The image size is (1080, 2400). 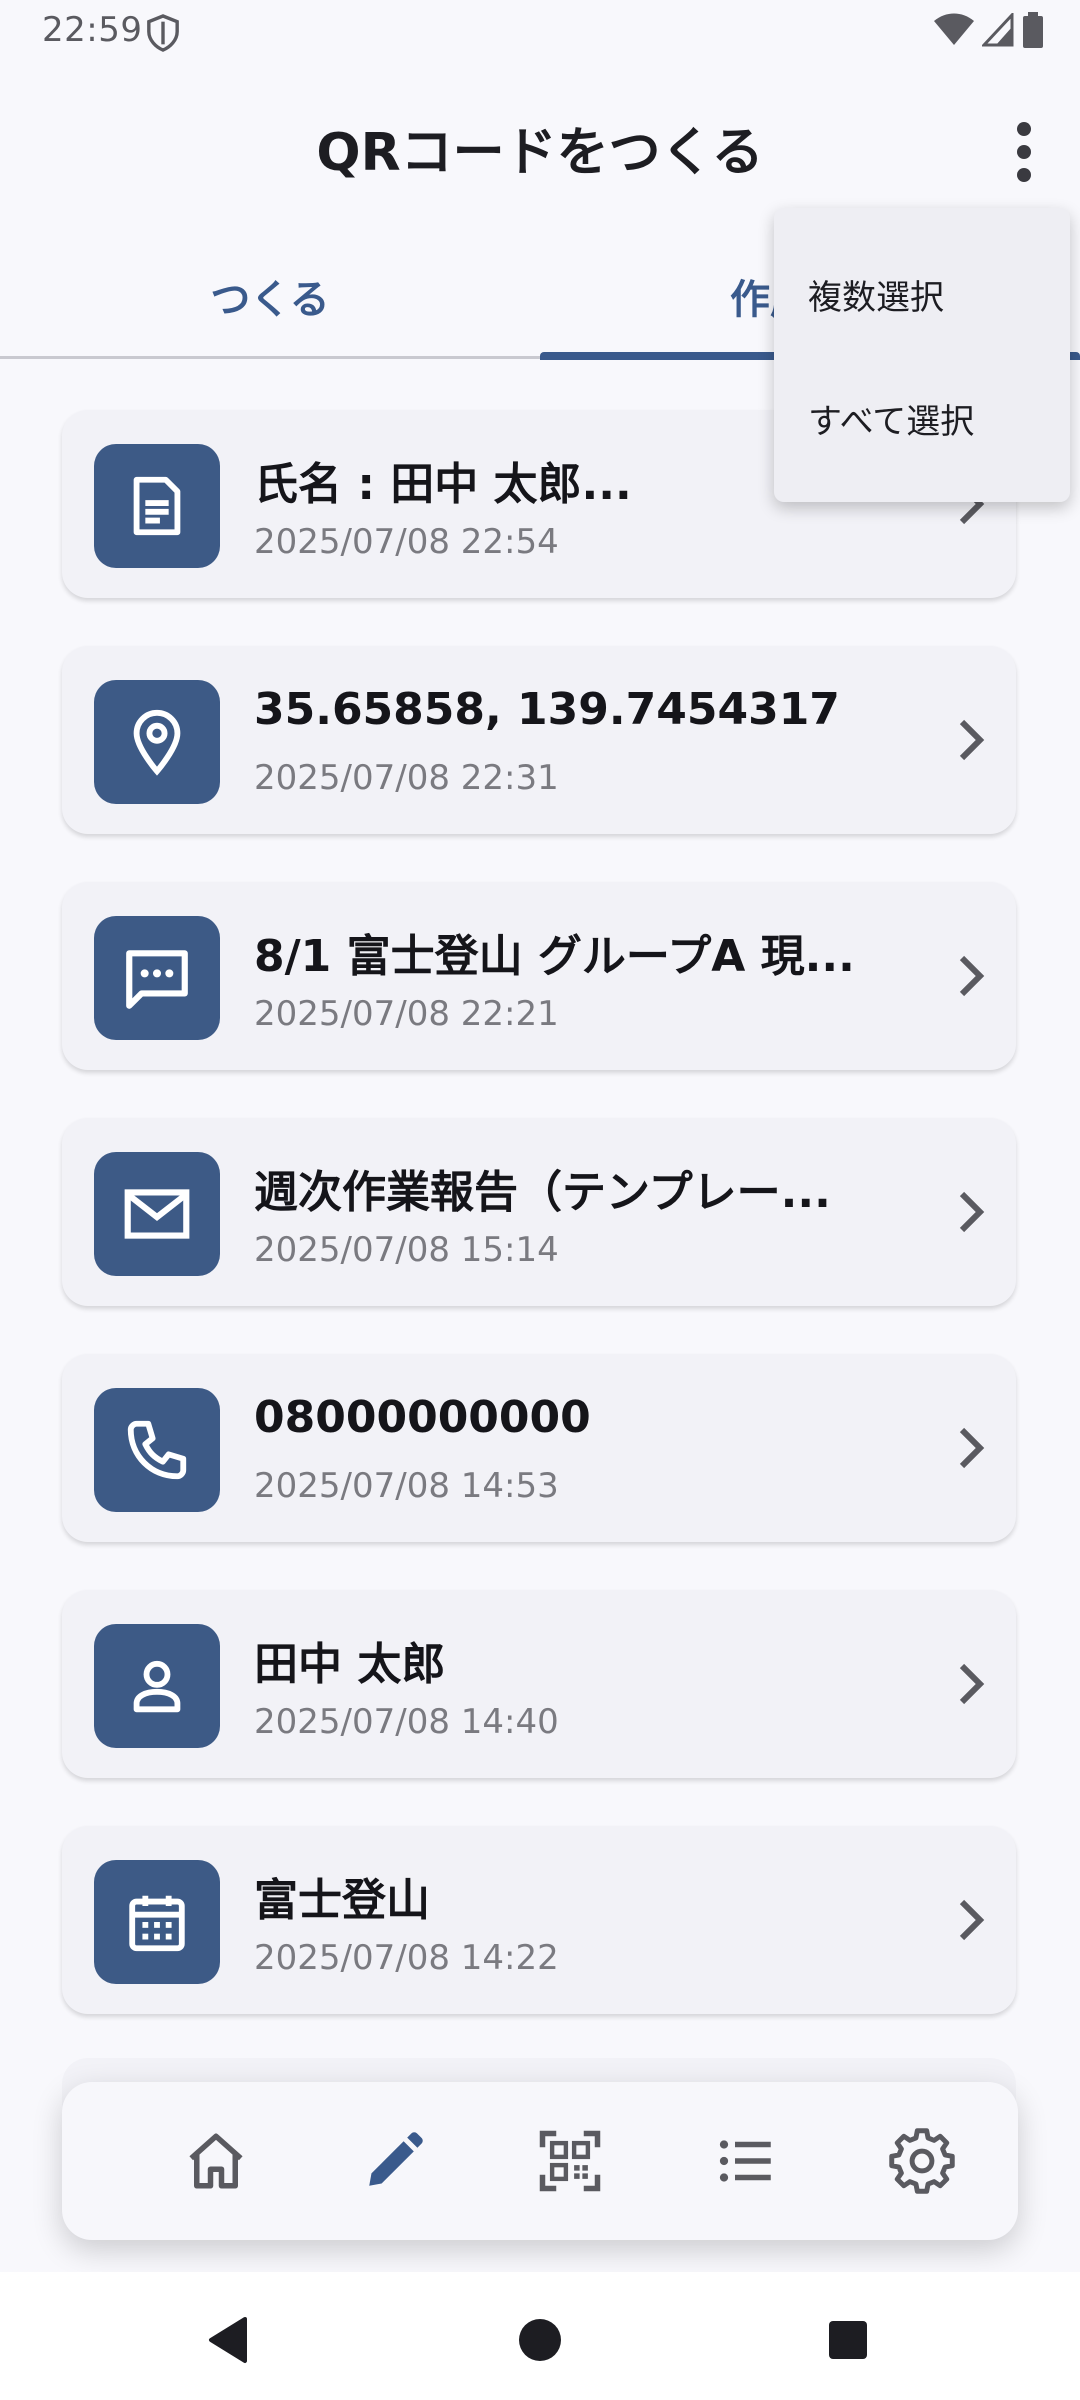 I want to click on location-pin-icon, so click(x=157, y=742).